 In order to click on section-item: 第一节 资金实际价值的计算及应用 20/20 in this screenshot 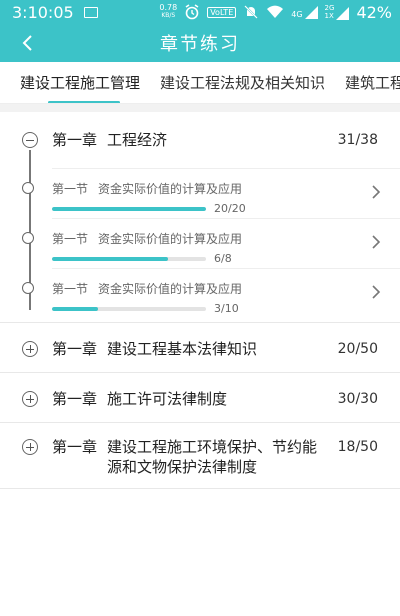, I will do `click(211, 193)`.